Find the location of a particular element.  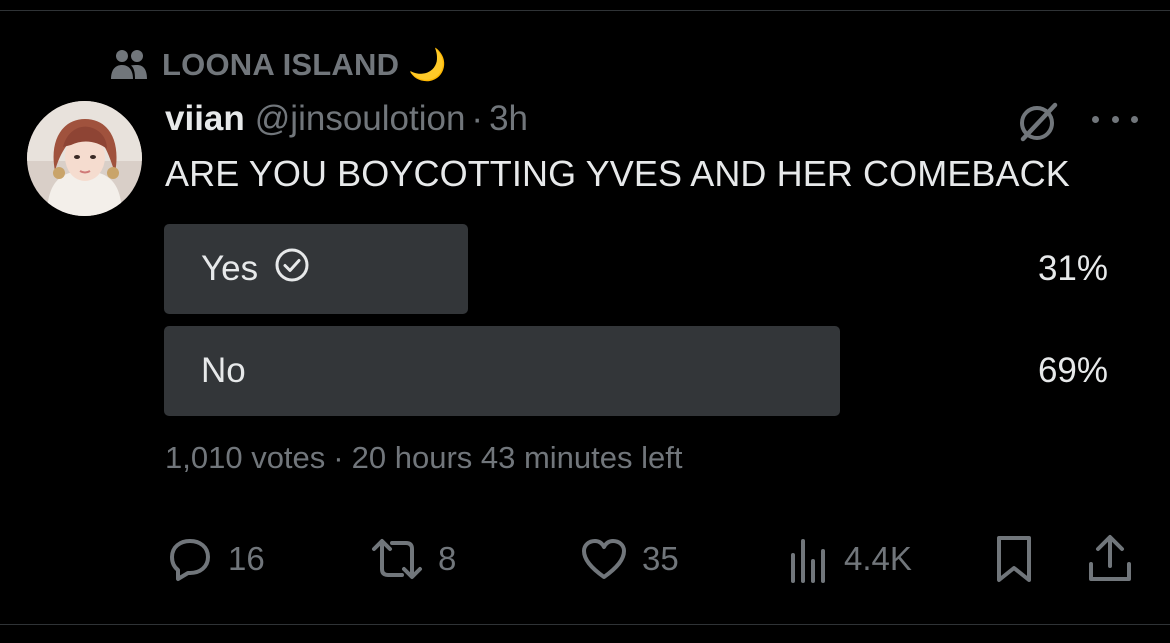

poll-votes: 1,010 votes is located at coordinates (245, 457).